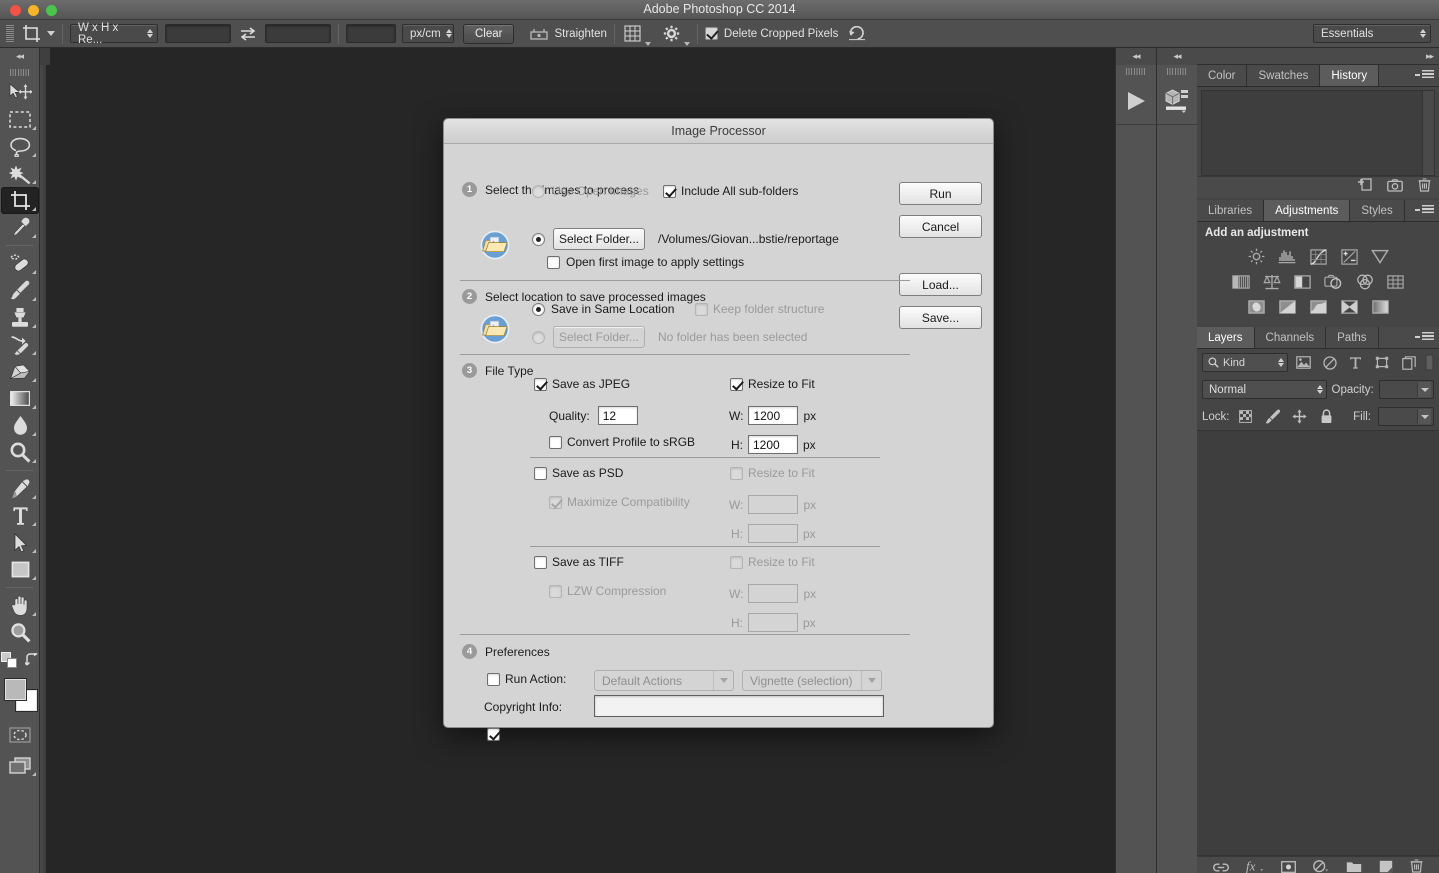  Describe the element at coordinates (1364, 187) in the screenshot. I see `new-document-from-state-icon` at that location.